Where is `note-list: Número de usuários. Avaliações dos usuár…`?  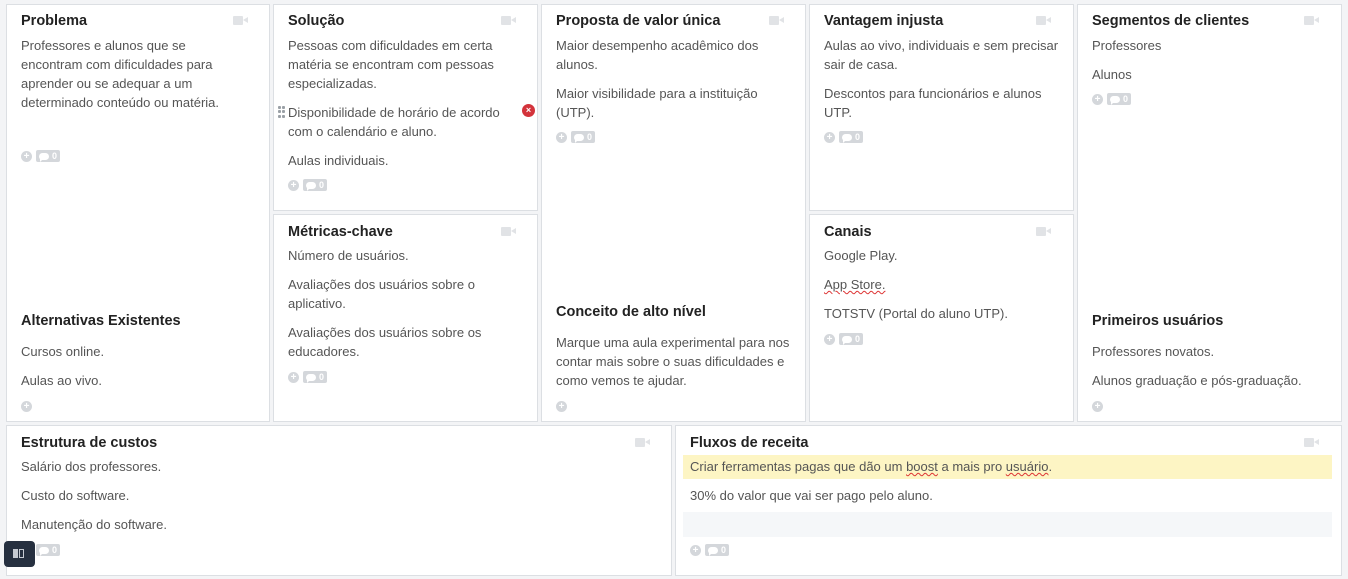 note-list: Número de usuários. Avaliações dos usuár… is located at coordinates (402, 303).